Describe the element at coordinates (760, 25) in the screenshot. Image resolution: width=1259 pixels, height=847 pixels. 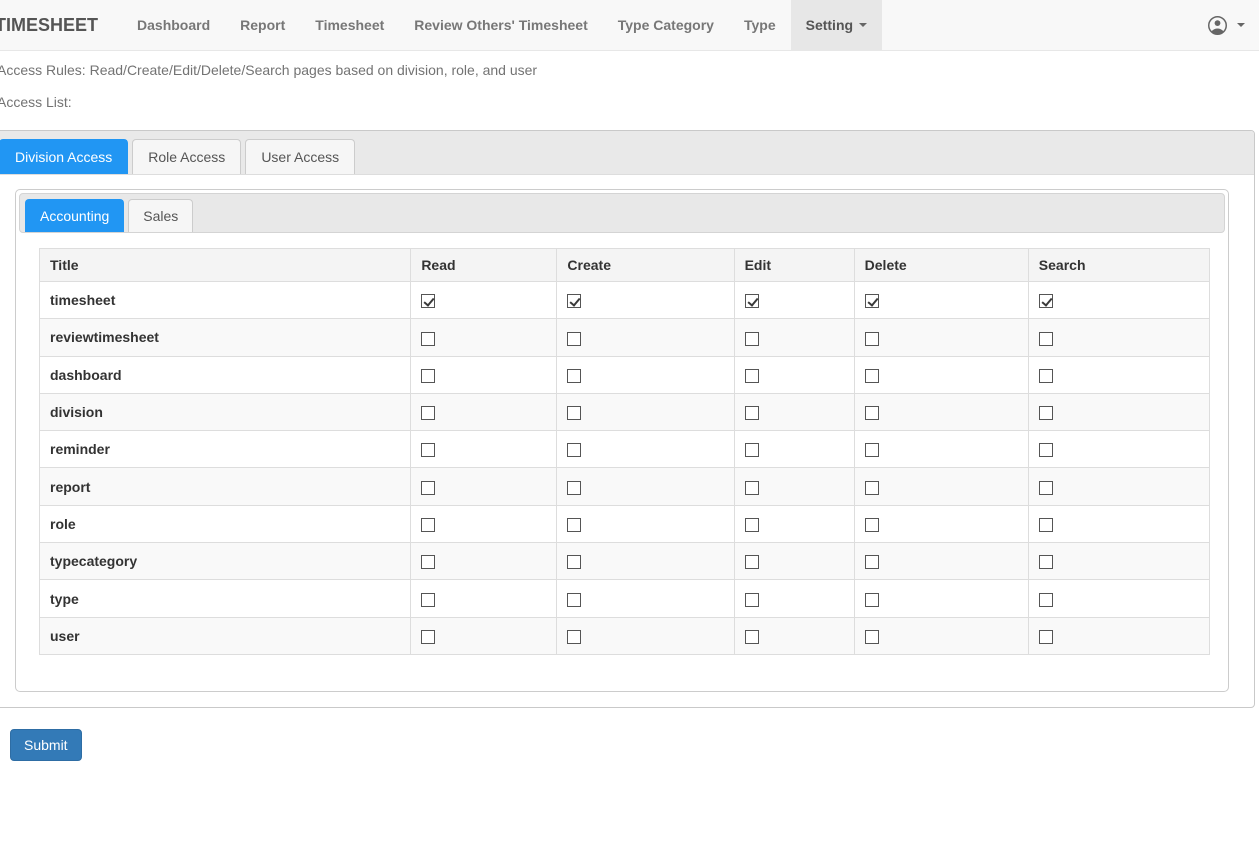
I see `nav-item-type: Type` at that location.